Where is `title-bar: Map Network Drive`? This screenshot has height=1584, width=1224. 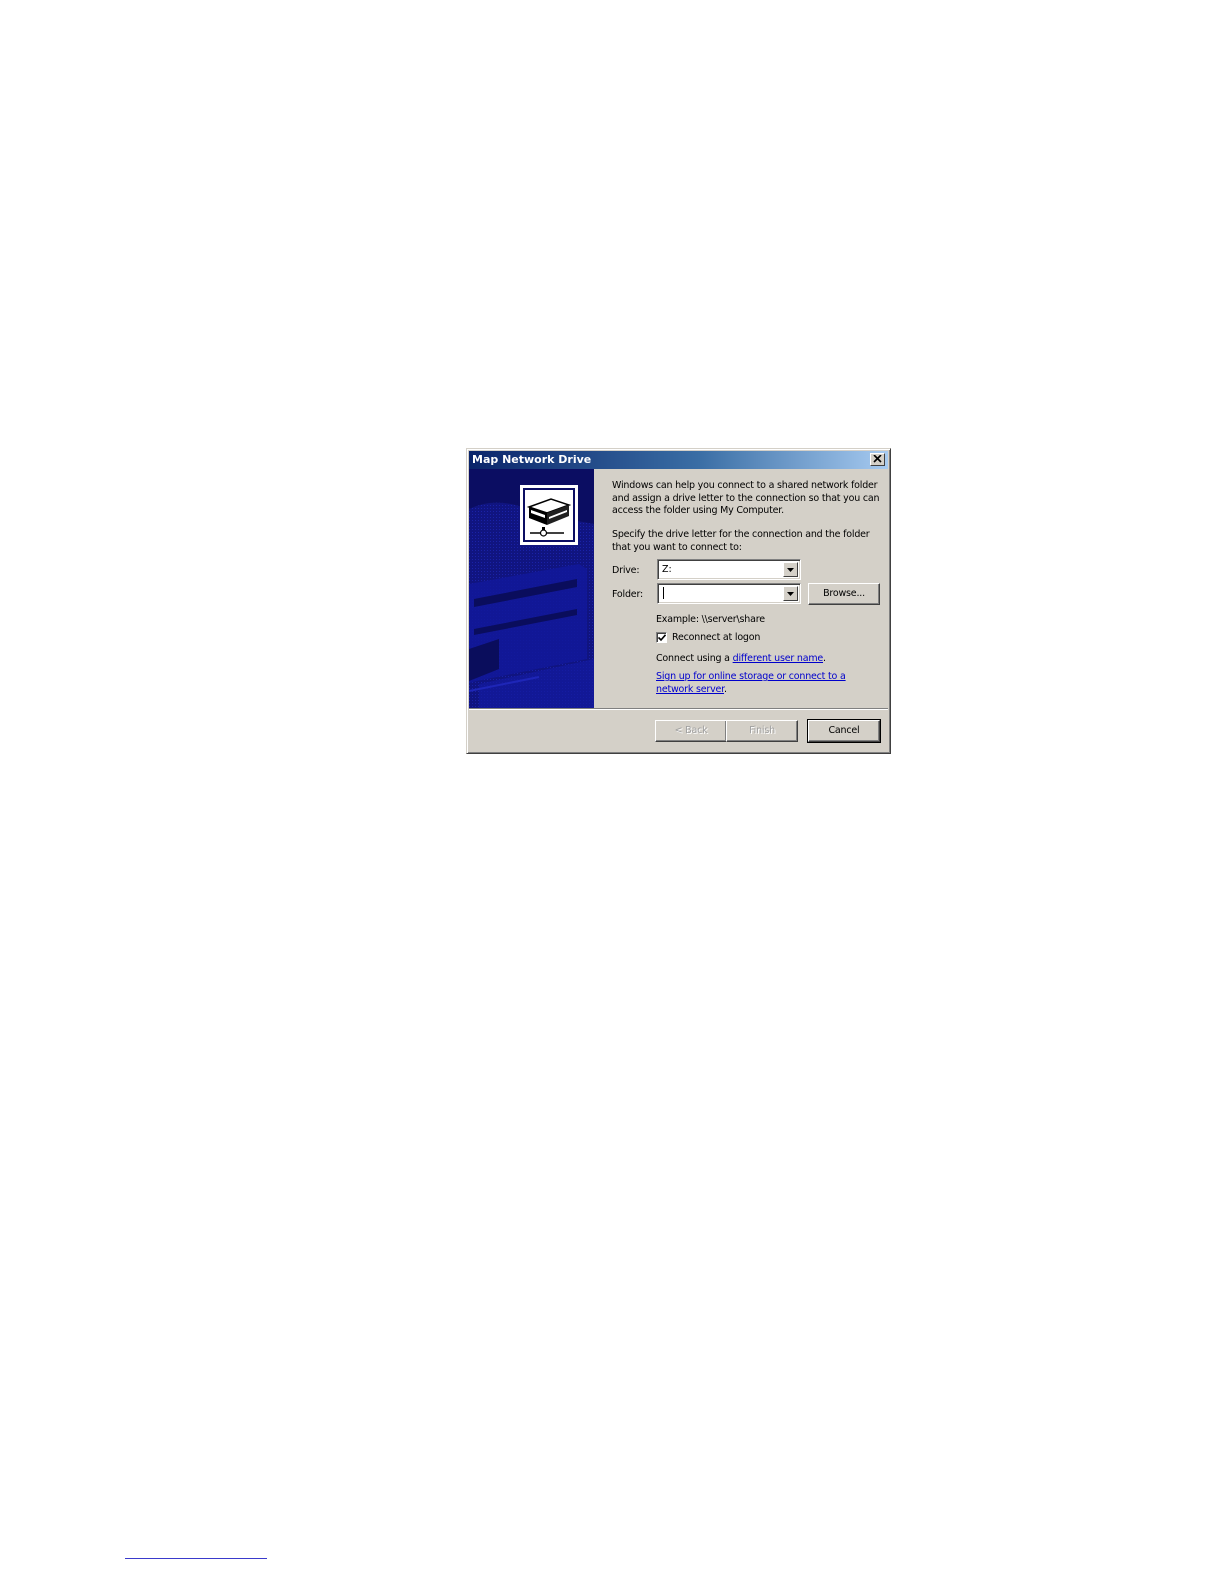
title-bar: Map Network Drive is located at coordinates (678, 460).